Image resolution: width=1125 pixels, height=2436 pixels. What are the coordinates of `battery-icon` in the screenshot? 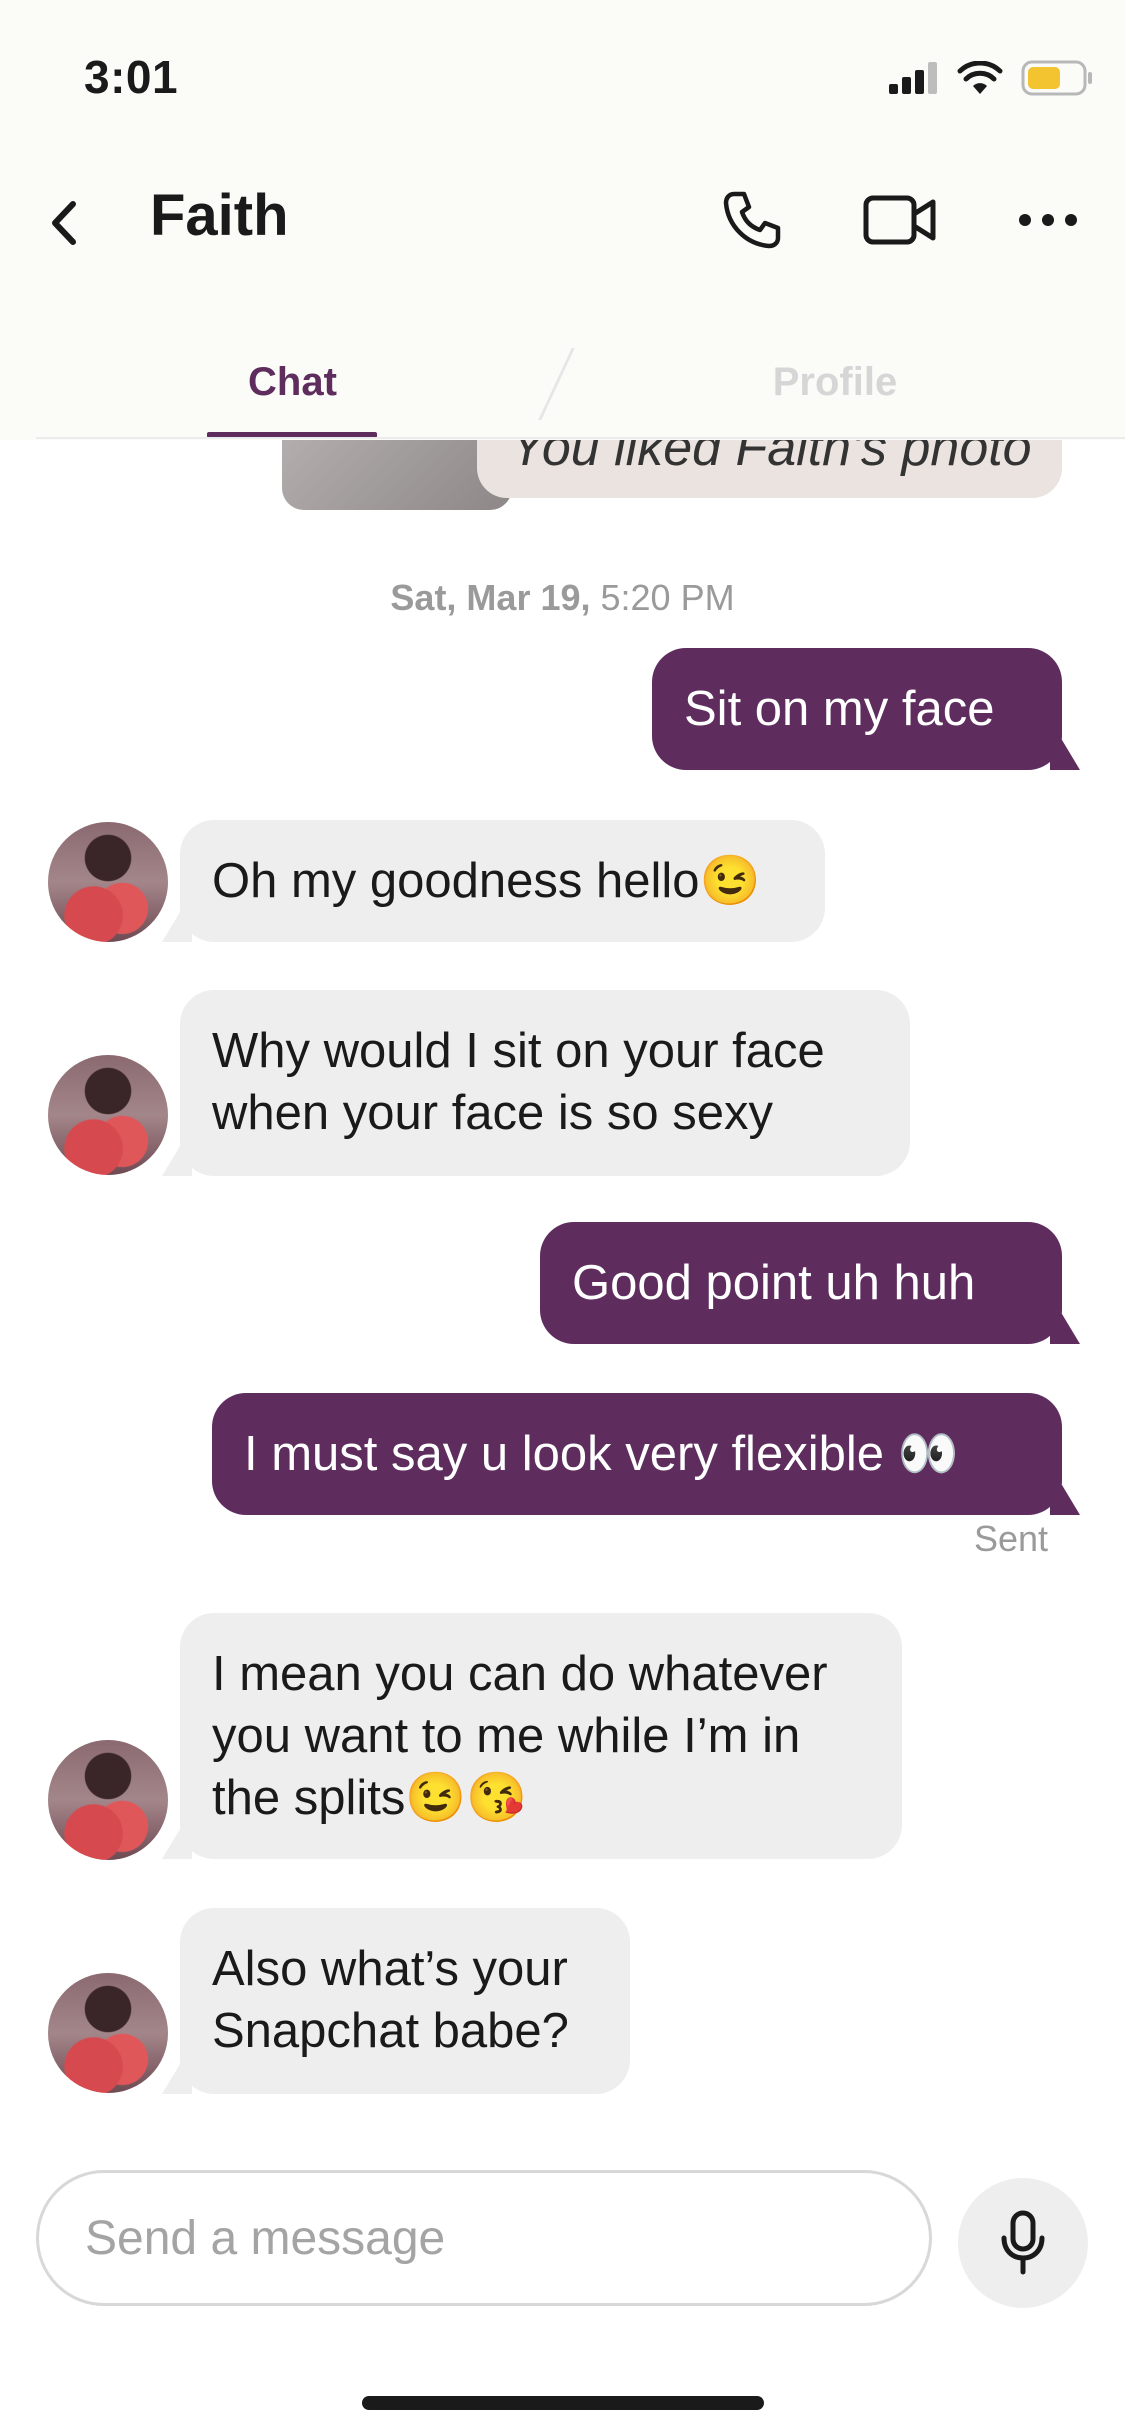 It's located at (1056, 78).